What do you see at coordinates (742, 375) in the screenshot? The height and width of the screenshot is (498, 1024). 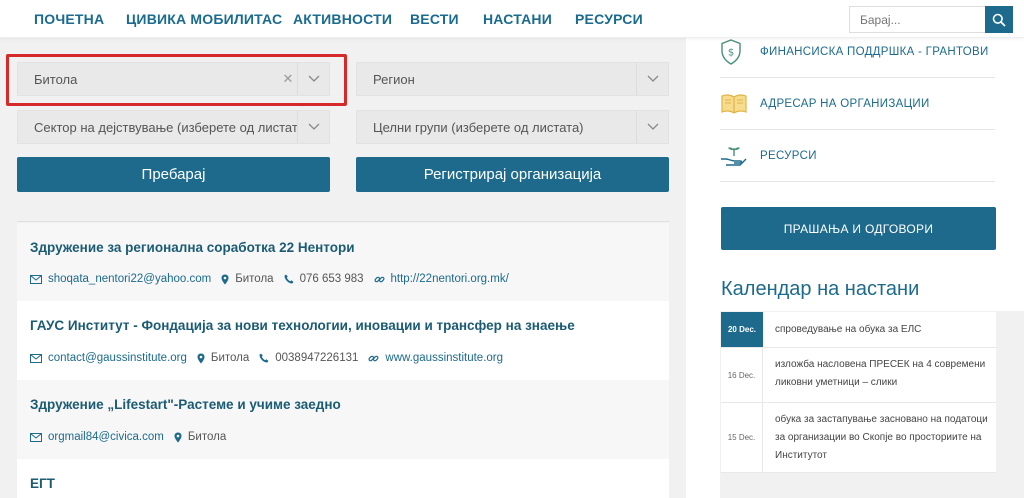 I see `event-date: 16 Dec.` at bounding box center [742, 375].